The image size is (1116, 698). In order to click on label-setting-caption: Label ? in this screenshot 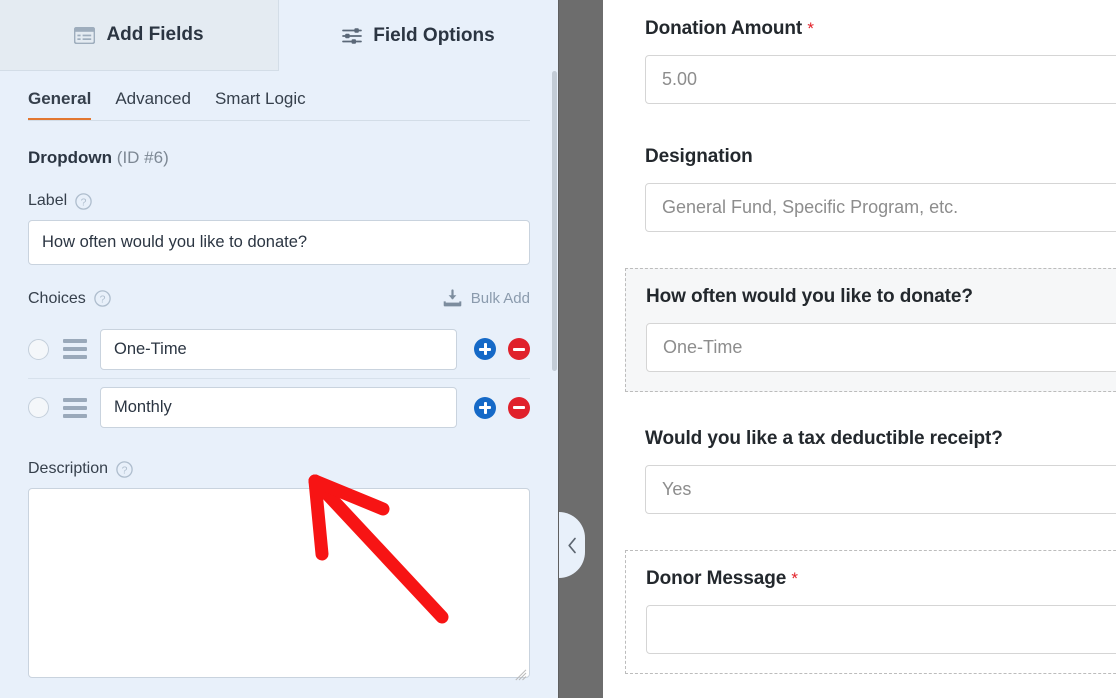, I will do `click(279, 201)`.